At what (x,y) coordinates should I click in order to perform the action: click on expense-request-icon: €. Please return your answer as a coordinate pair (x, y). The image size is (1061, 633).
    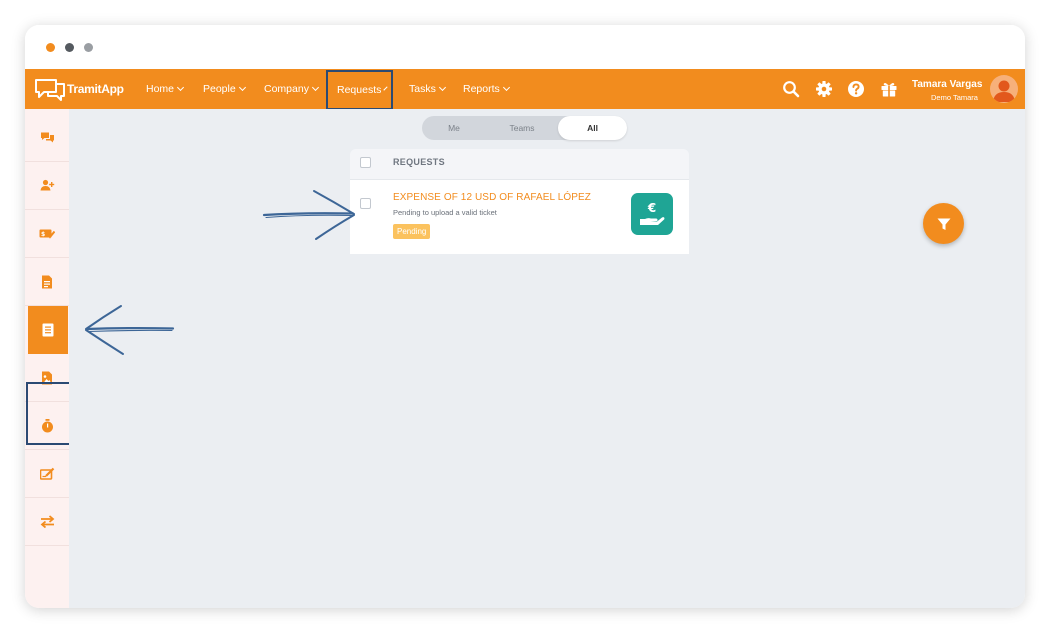
    Looking at the image, I should click on (652, 214).